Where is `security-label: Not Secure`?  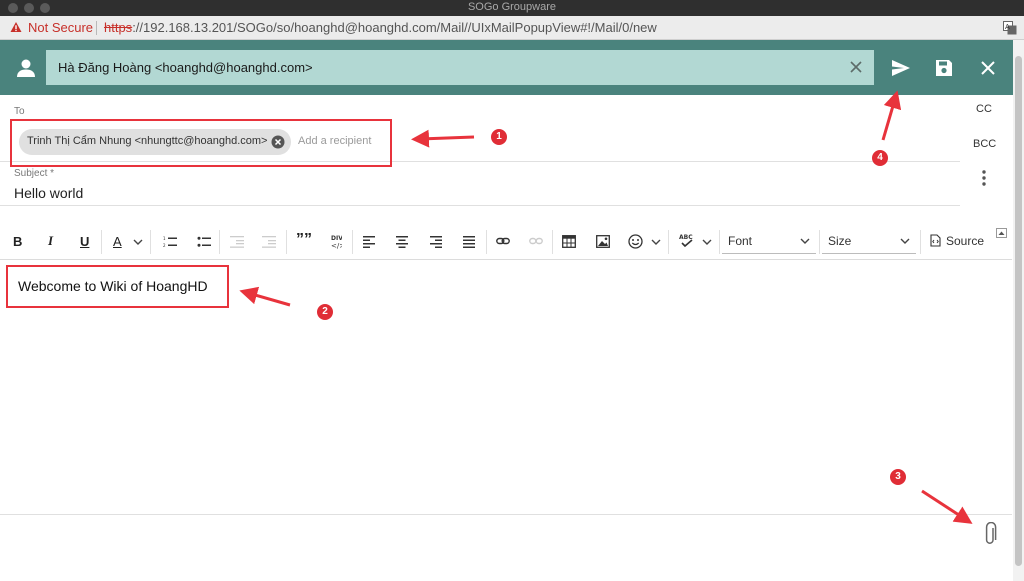 security-label: Not Secure is located at coordinates (60, 27).